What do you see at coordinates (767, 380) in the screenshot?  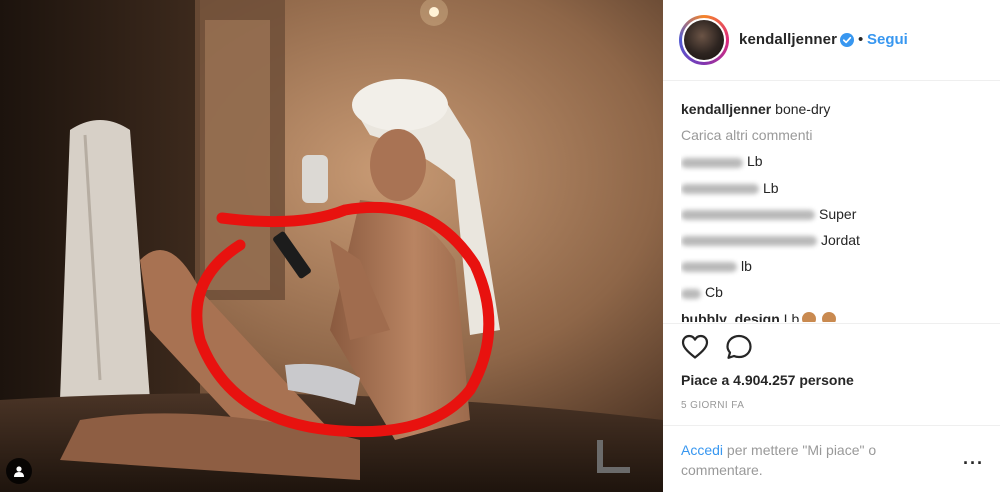 I see `likes-count: Piace a 4.904.257 persone` at bounding box center [767, 380].